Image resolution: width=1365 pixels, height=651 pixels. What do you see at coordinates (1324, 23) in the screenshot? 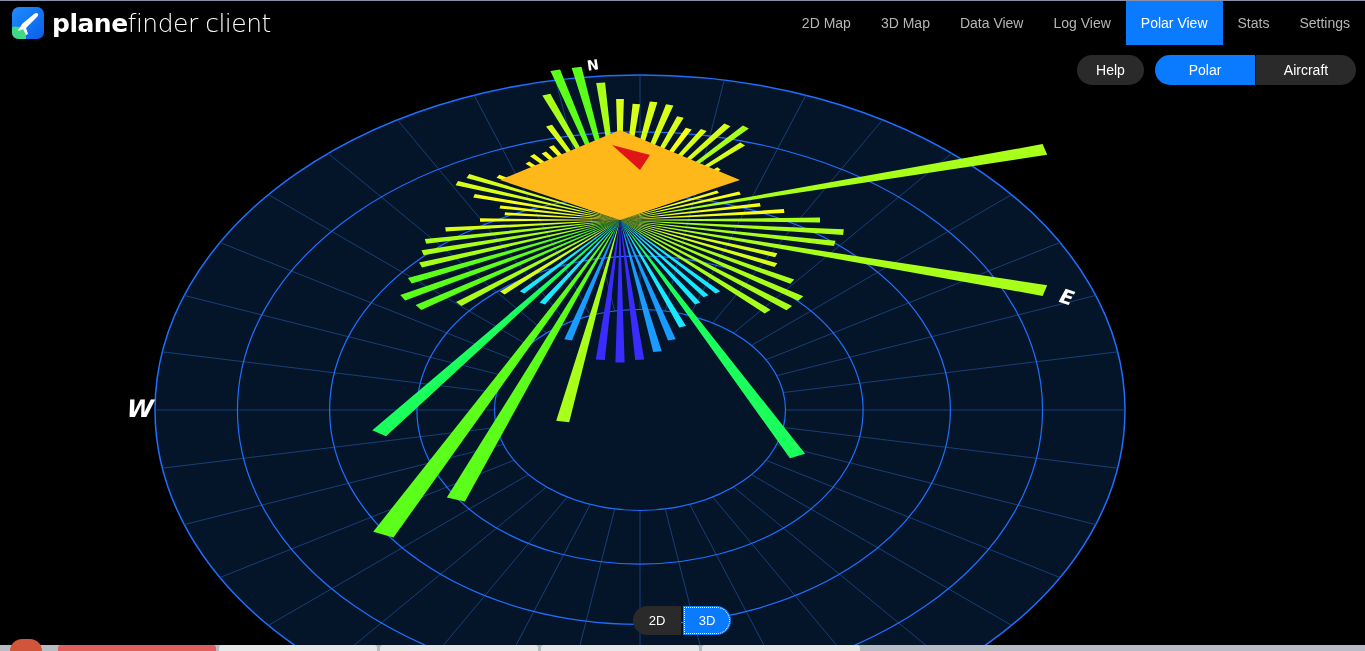
I see `nav-tab: Settings` at bounding box center [1324, 23].